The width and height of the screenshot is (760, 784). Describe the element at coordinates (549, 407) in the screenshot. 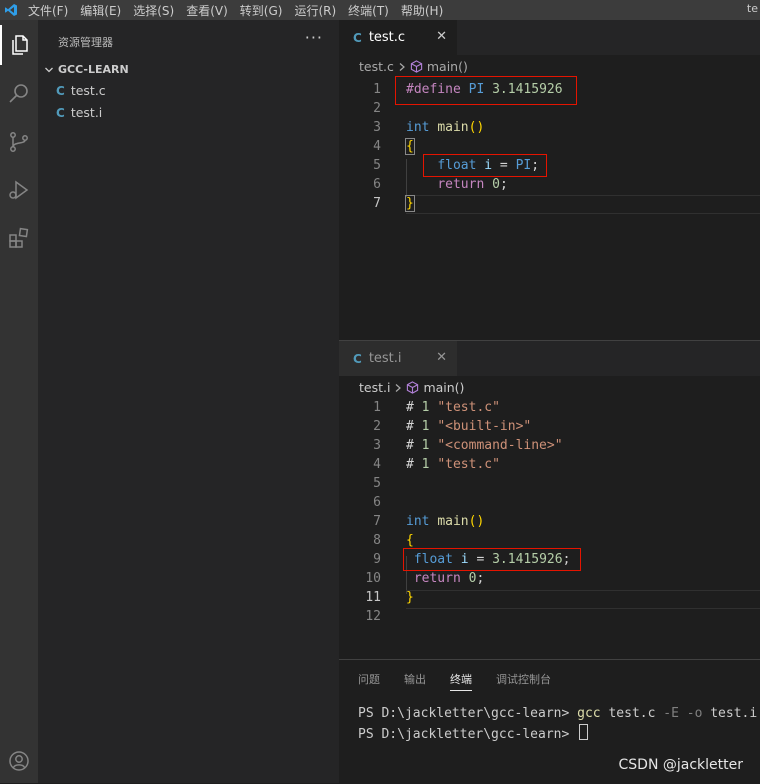

I see `code-line: 1 # 1 "test.c"` at that location.